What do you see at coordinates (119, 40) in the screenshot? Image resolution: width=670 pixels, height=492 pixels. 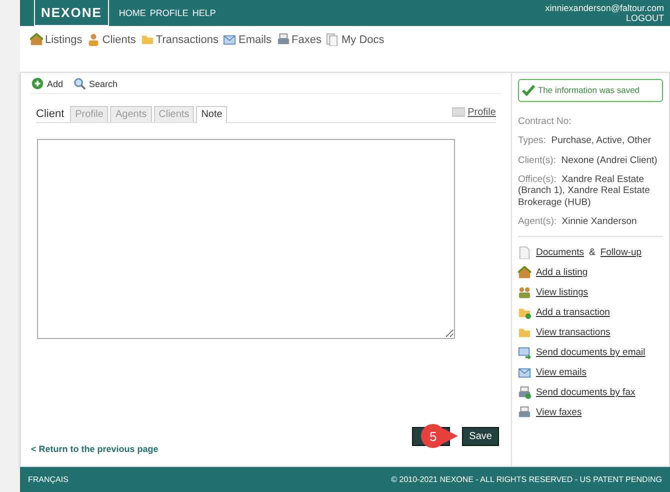 I see `nav-link: Clients` at bounding box center [119, 40].